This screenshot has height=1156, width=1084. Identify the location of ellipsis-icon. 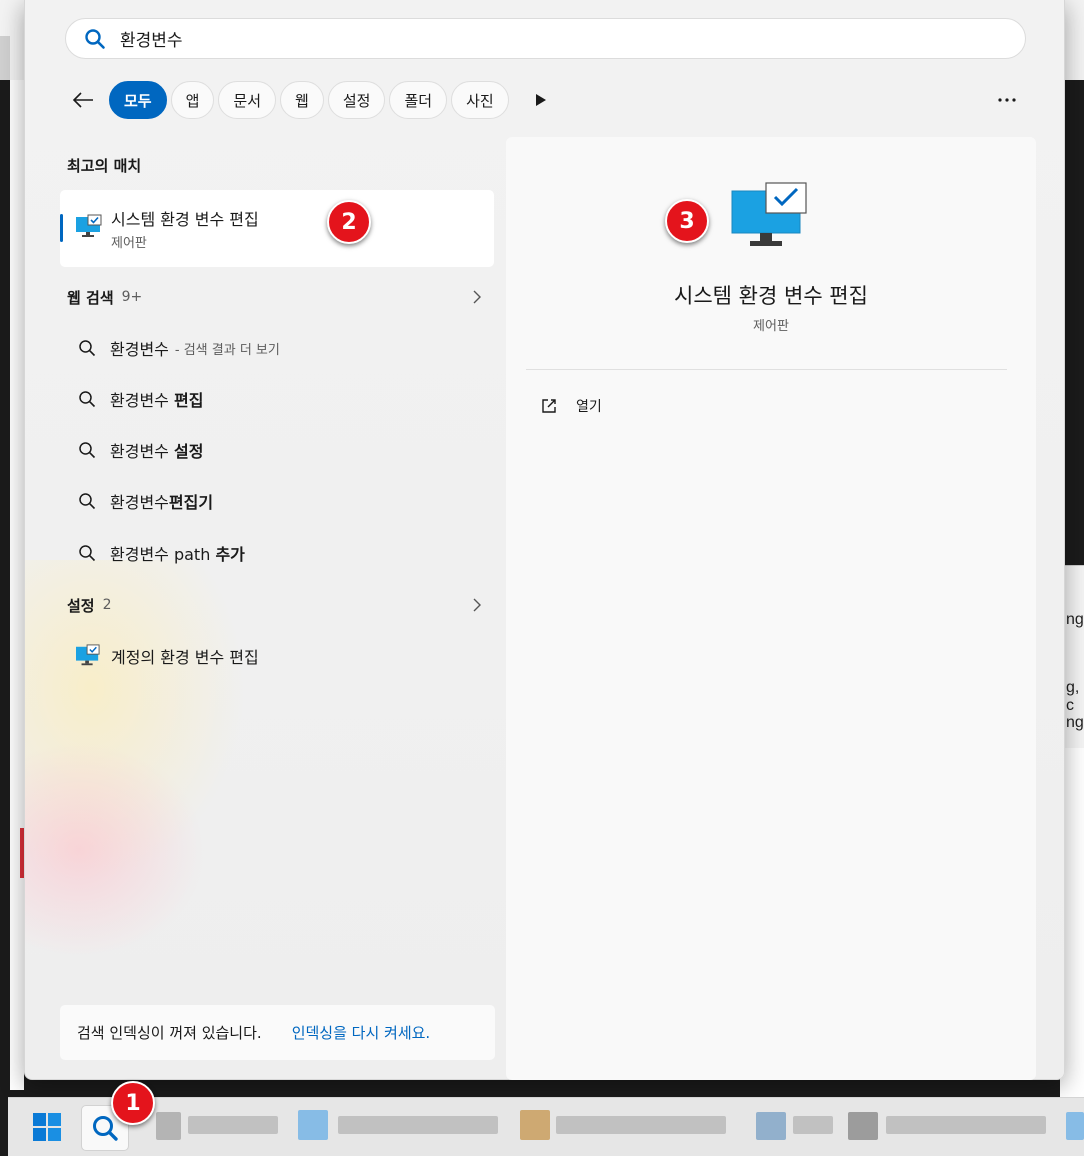
(1007, 100).